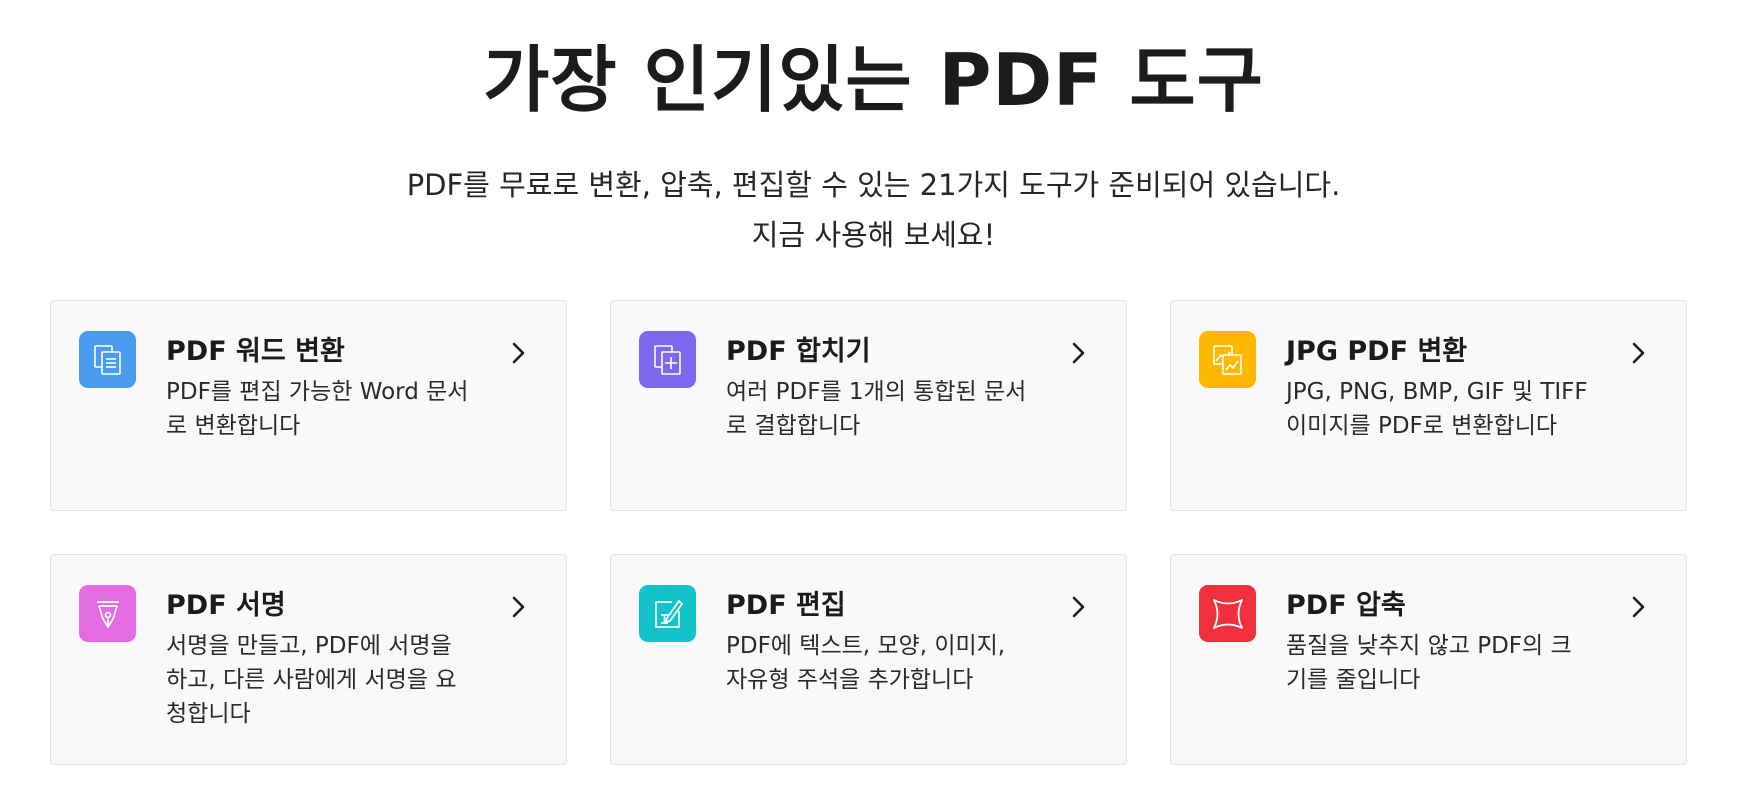 This screenshot has width=1747, height=796. I want to click on merge-pdf-icon, so click(667, 359).